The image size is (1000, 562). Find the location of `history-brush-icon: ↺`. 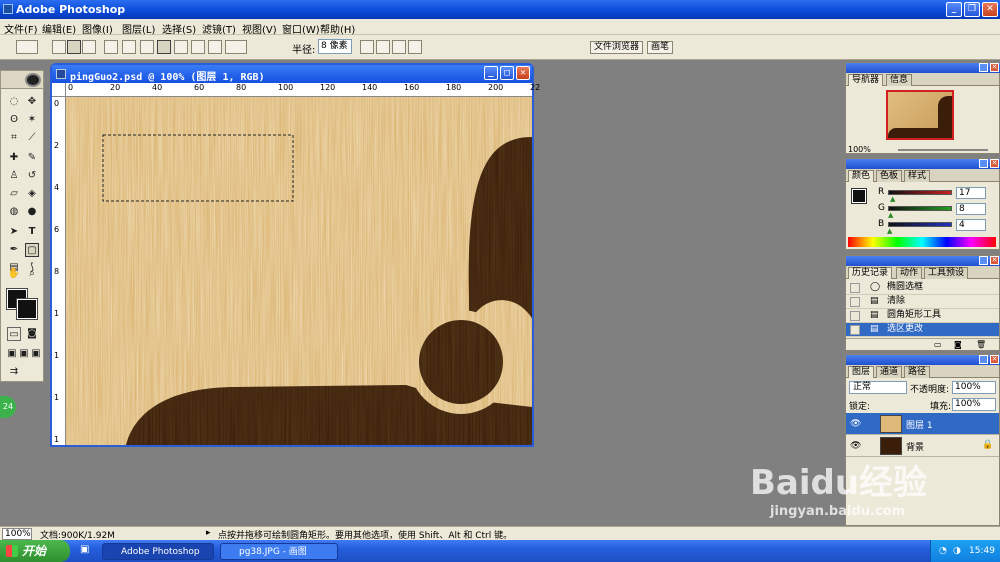

history-brush-icon: ↺ is located at coordinates (32, 176).